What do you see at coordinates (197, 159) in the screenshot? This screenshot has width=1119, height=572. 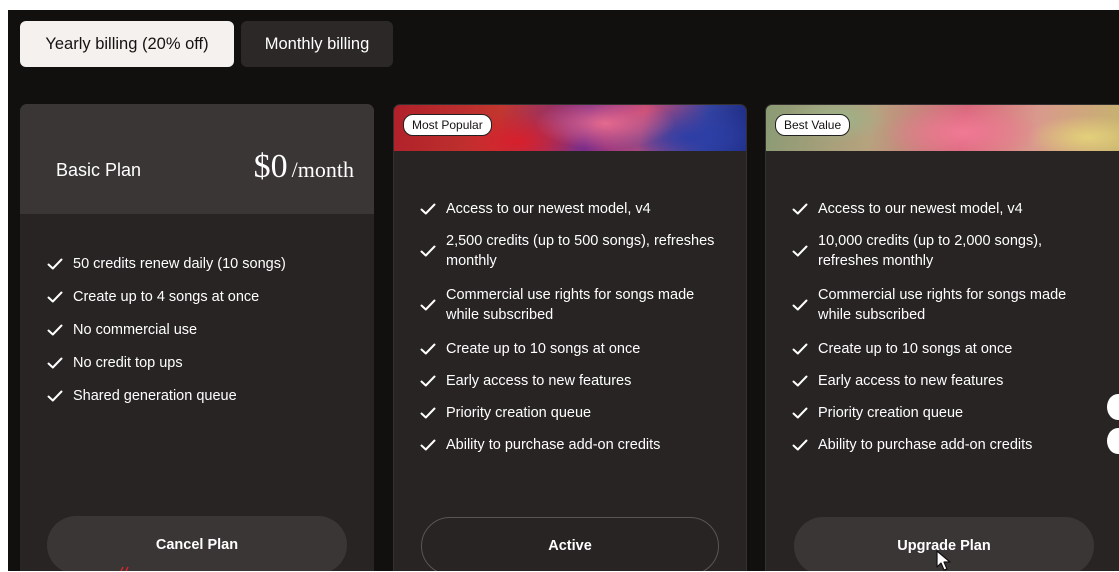 I see `basic-plan-header: Basic Plan $0 /month` at bounding box center [197, 159].